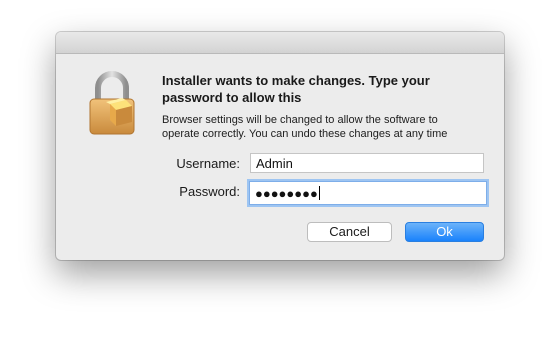  I want to click on ok-button: Ok, so click(444, 232).